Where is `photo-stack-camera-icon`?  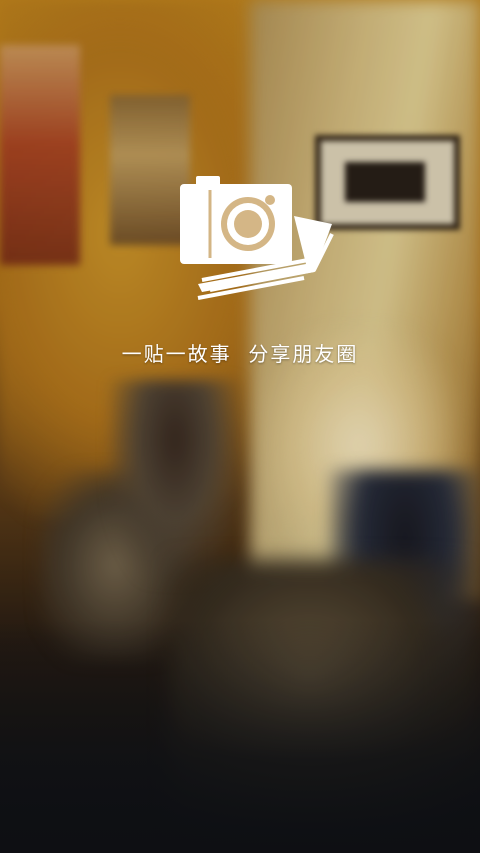
photo-stack-camera-icon is located at coordinates (256, 241).